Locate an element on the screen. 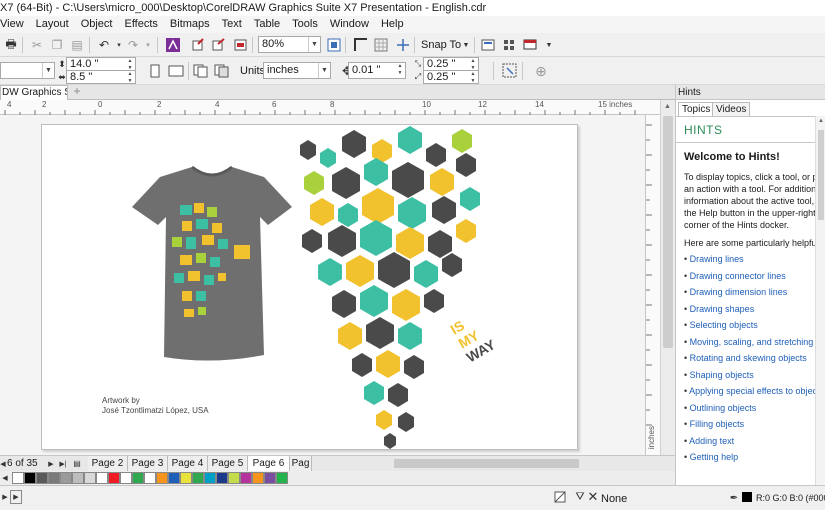 This screenshot has width=825, height=510. hint-link: Filling objects is located at coordinates (754, 424).